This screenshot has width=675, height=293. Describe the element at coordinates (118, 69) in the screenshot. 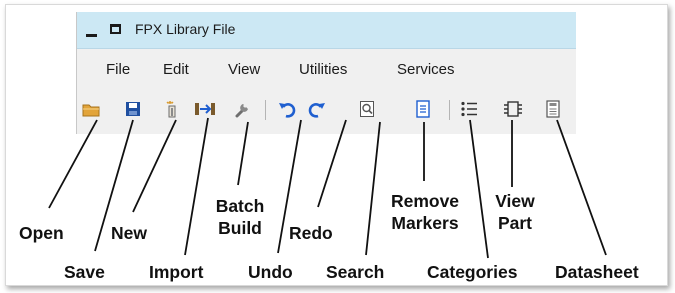

I see `menu-file: File` at that location.